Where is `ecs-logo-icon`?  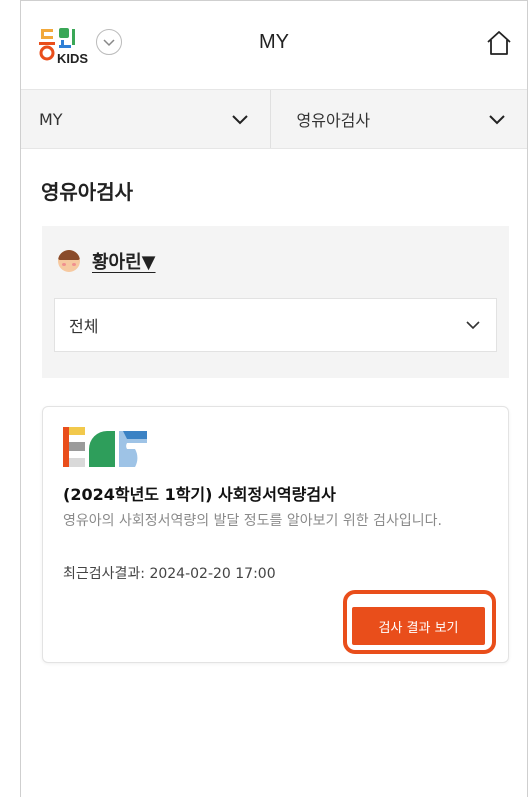
ecs-logo-icon is located at coordinates (105, 447).